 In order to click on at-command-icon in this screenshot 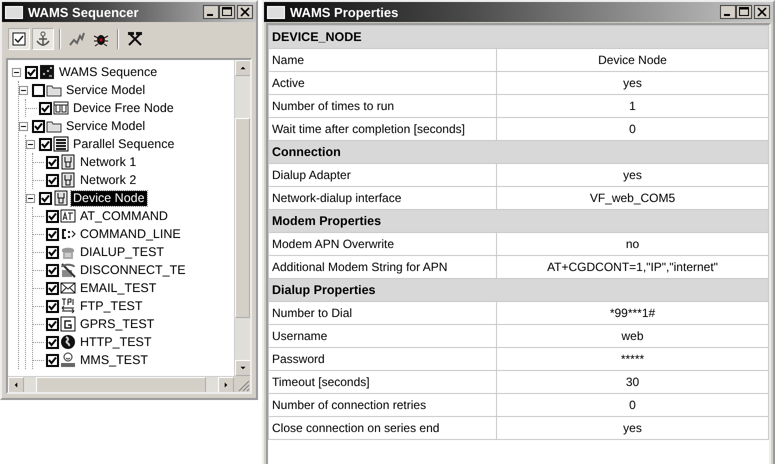, I will do `click(68, 216)`.